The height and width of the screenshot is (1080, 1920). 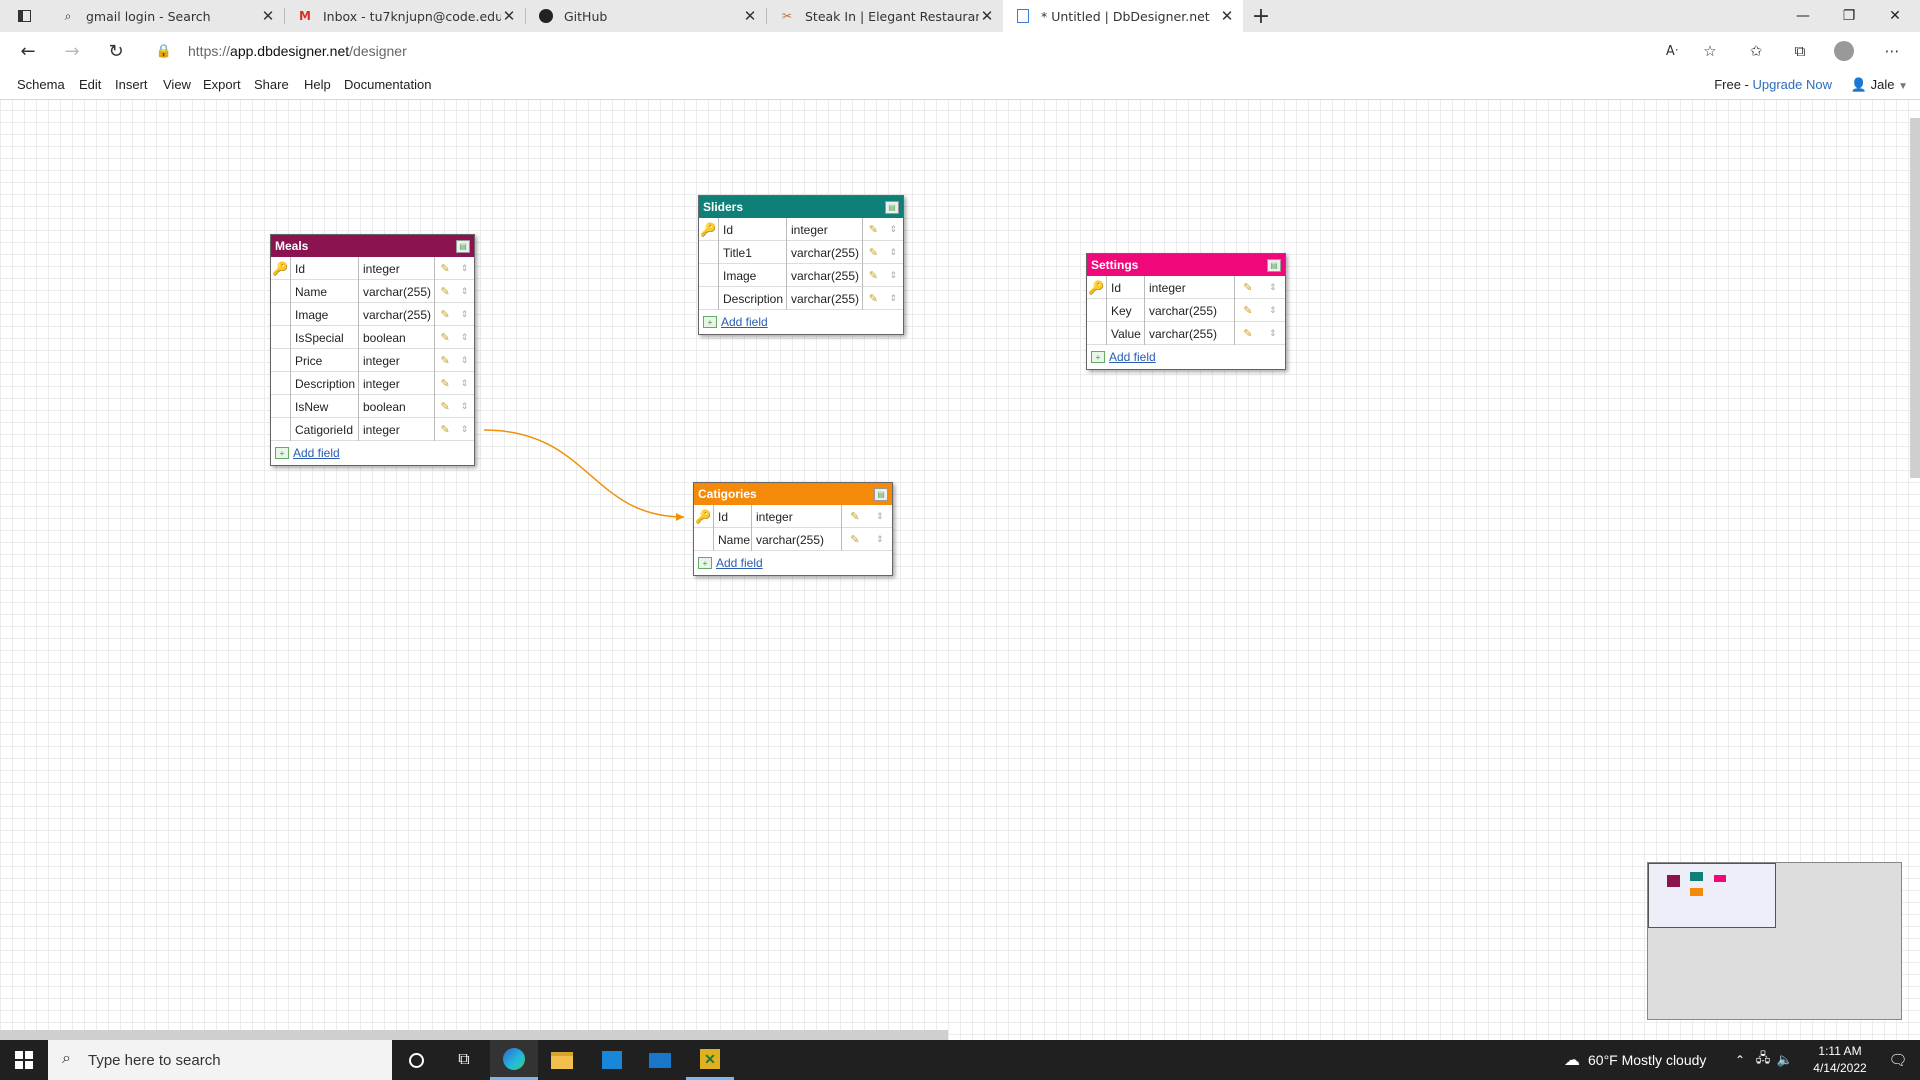 I want to click on volume-button: 🔈, so click(x=1785, y=1060).